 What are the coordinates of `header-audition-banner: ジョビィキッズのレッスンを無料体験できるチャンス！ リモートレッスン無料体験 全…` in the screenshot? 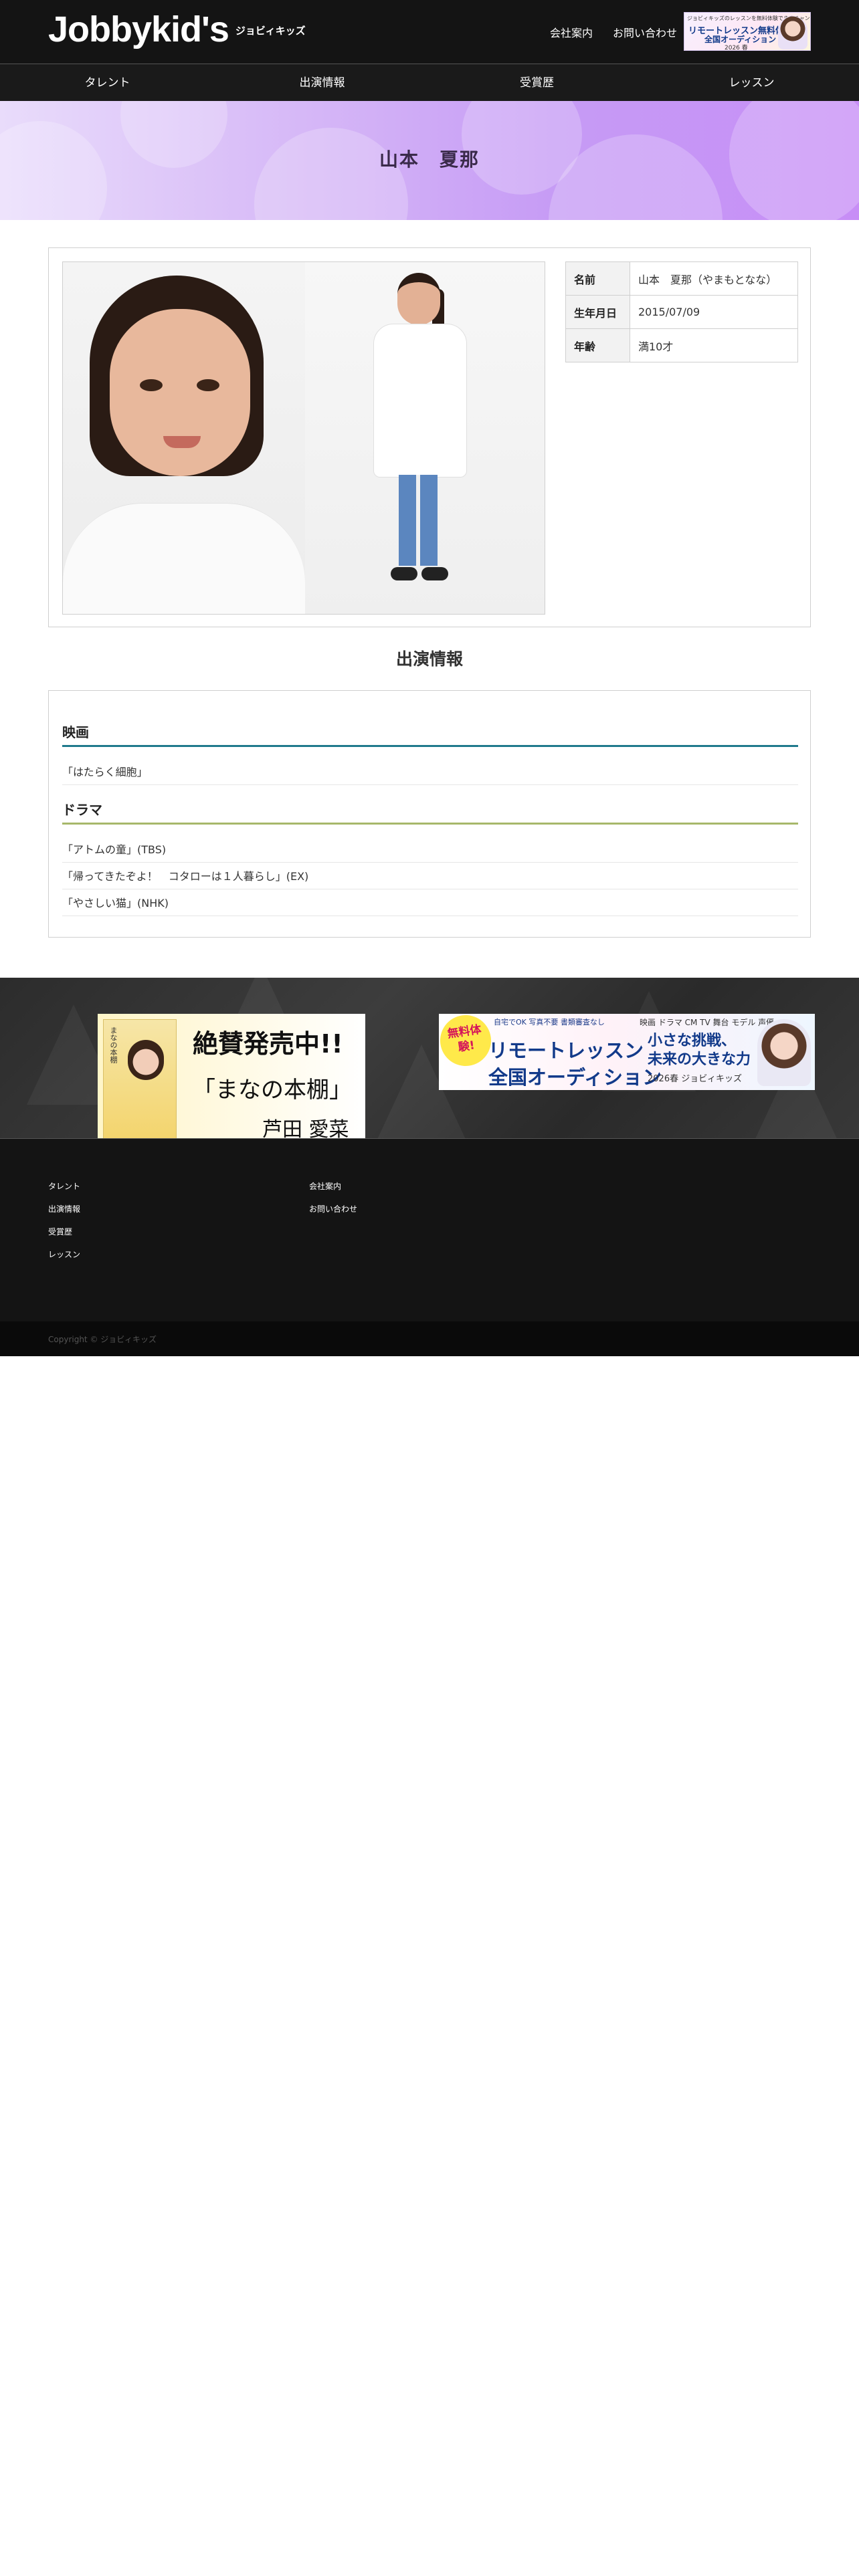 It's located at (747, 31).